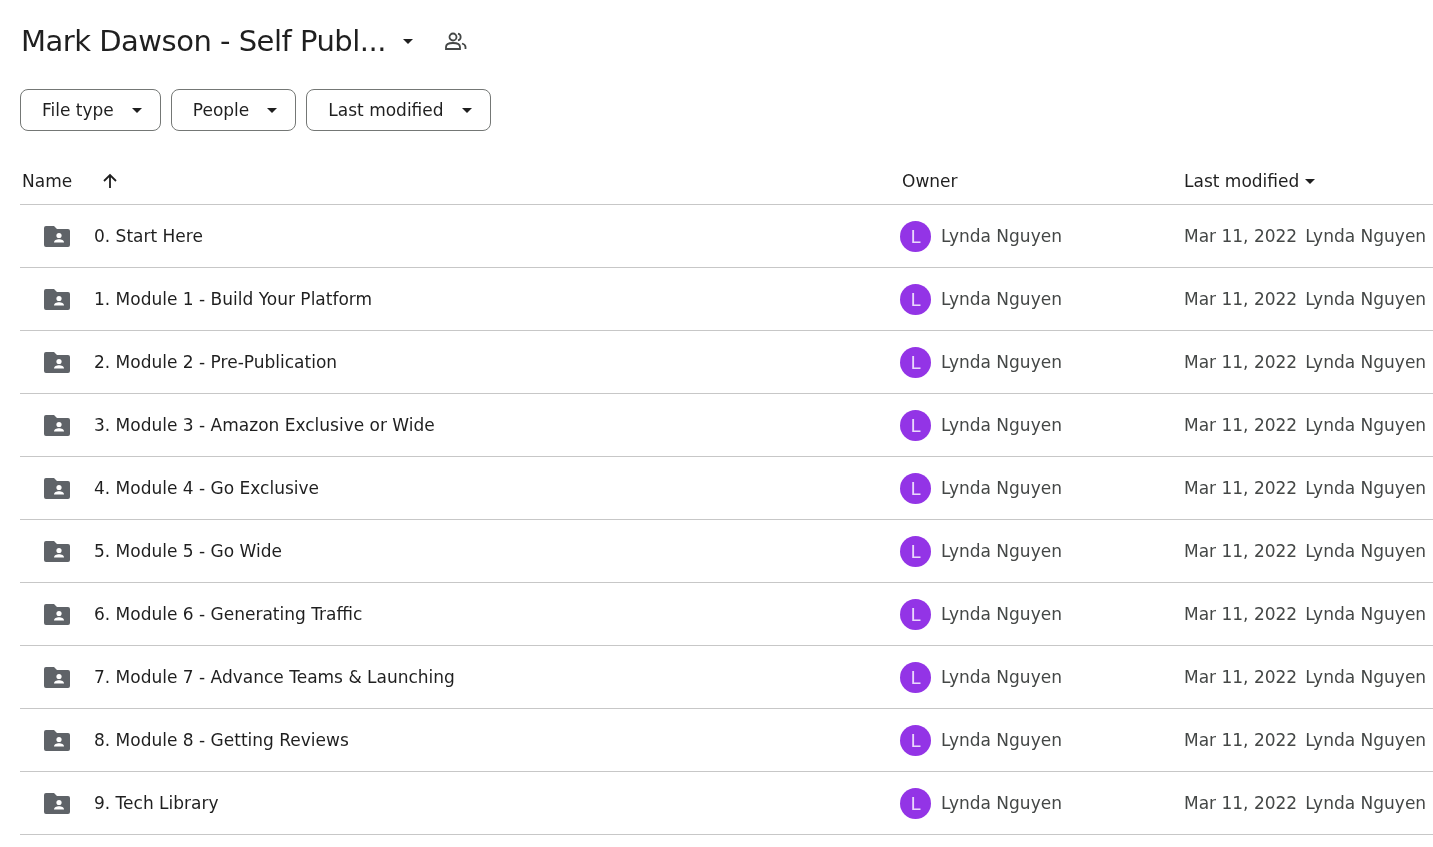 This screenshot has height=847, width=1433. Describe the element at coordinates (156, 803) in the screenshot. I see `file-name: 9. Tech Library` at that location.